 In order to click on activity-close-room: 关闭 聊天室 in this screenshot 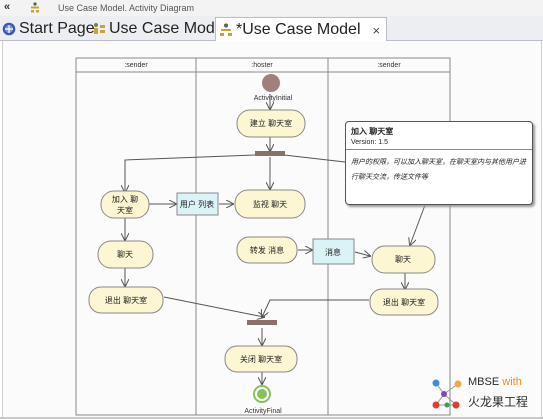, I will do `click(261, 359)`.